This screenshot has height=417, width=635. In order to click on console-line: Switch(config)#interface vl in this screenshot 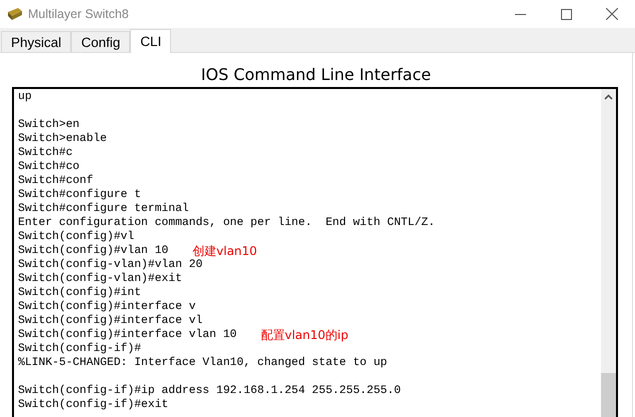, I will do `click(110, 321)`.